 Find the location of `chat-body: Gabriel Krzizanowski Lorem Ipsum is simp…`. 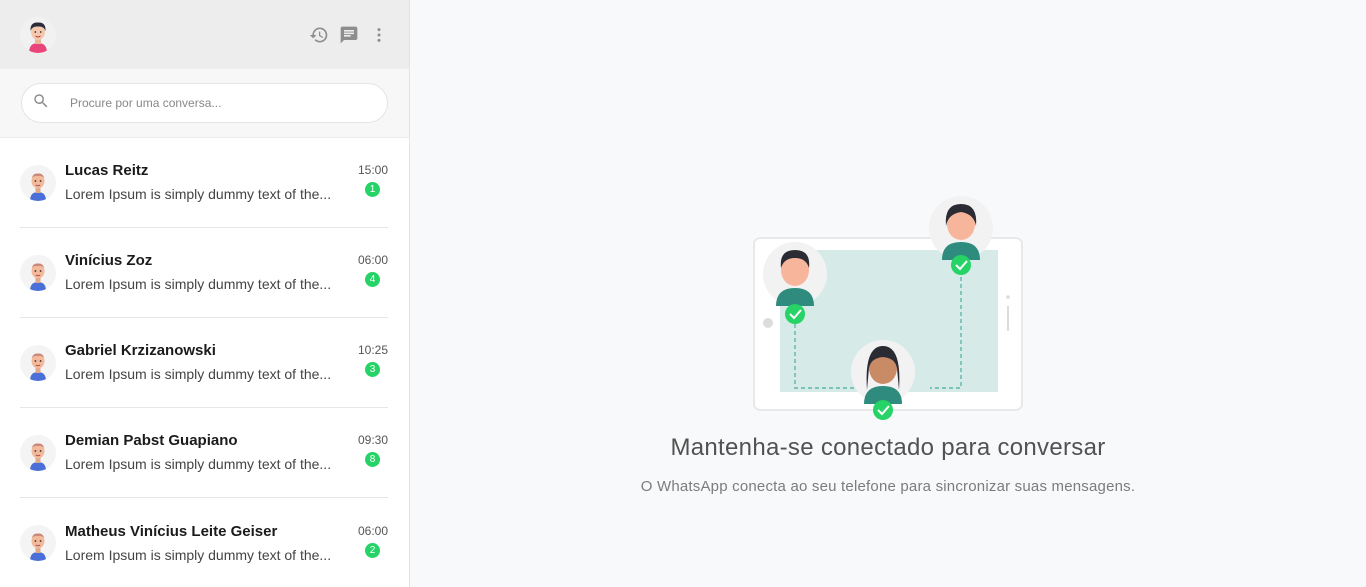

chat-body: Gabriel Krzizanowski Lorem Ipsum is simp… is located at coordinates (206, 362).